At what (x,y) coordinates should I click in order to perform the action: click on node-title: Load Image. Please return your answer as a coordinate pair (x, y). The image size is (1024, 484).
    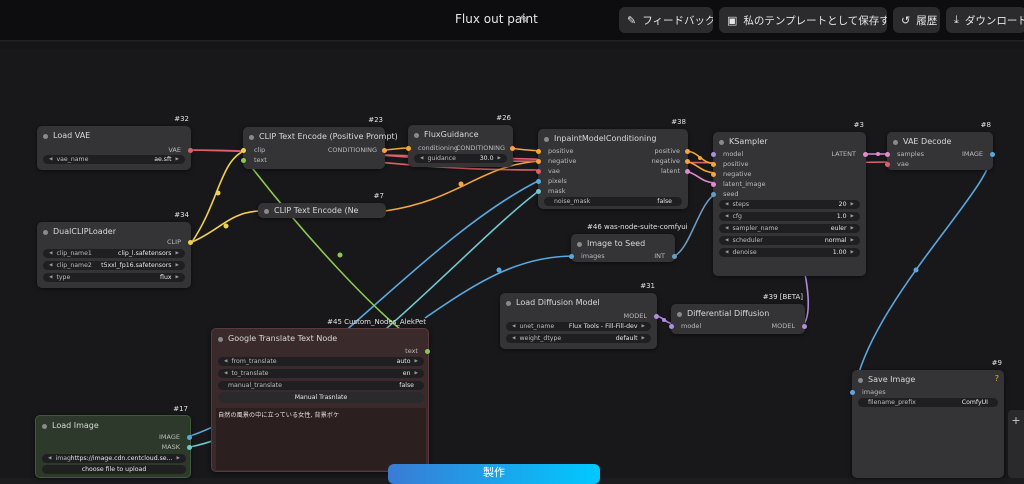
    Looking at the image, I should click on (70, 425).